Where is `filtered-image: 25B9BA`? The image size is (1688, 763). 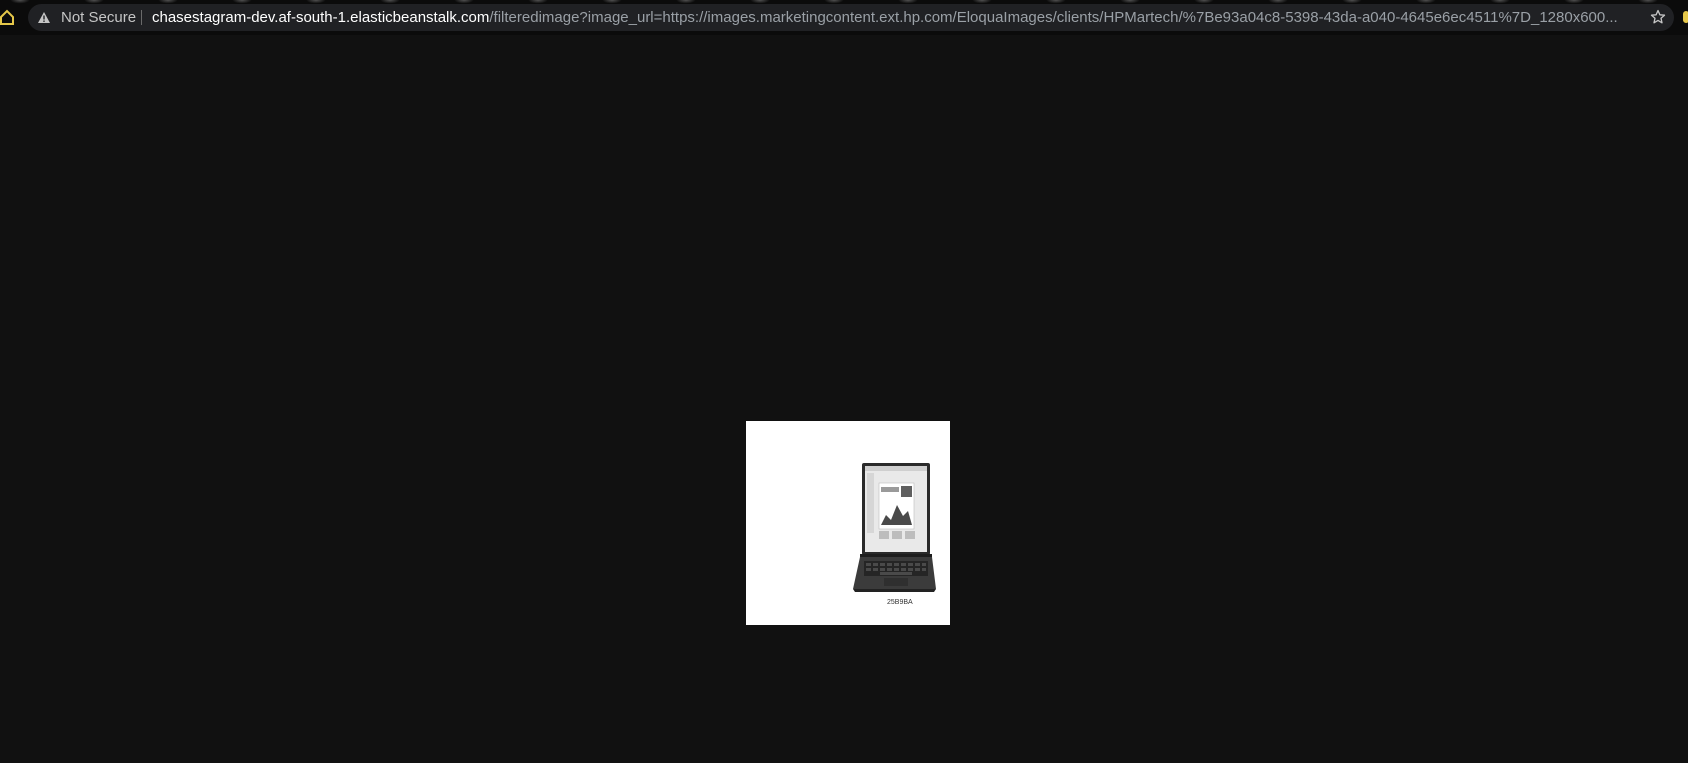
filtered-image: 25B9BA is located at coordinates (848, 523).